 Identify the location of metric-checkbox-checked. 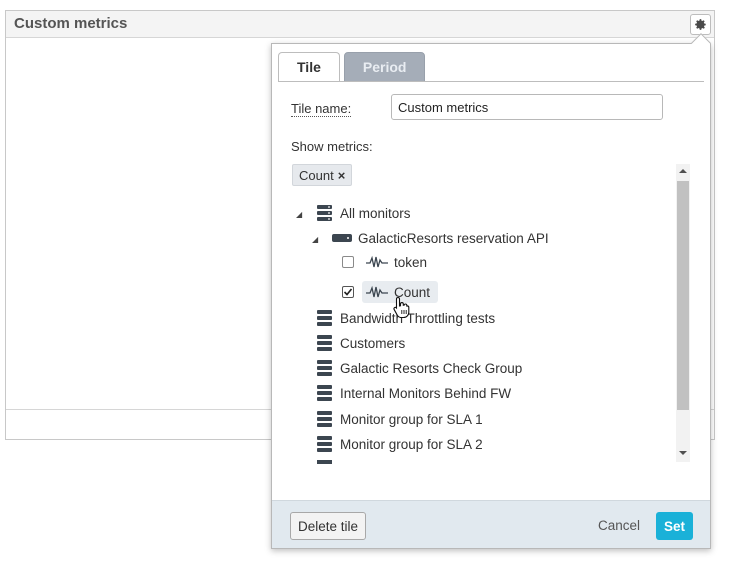
(348, 292).